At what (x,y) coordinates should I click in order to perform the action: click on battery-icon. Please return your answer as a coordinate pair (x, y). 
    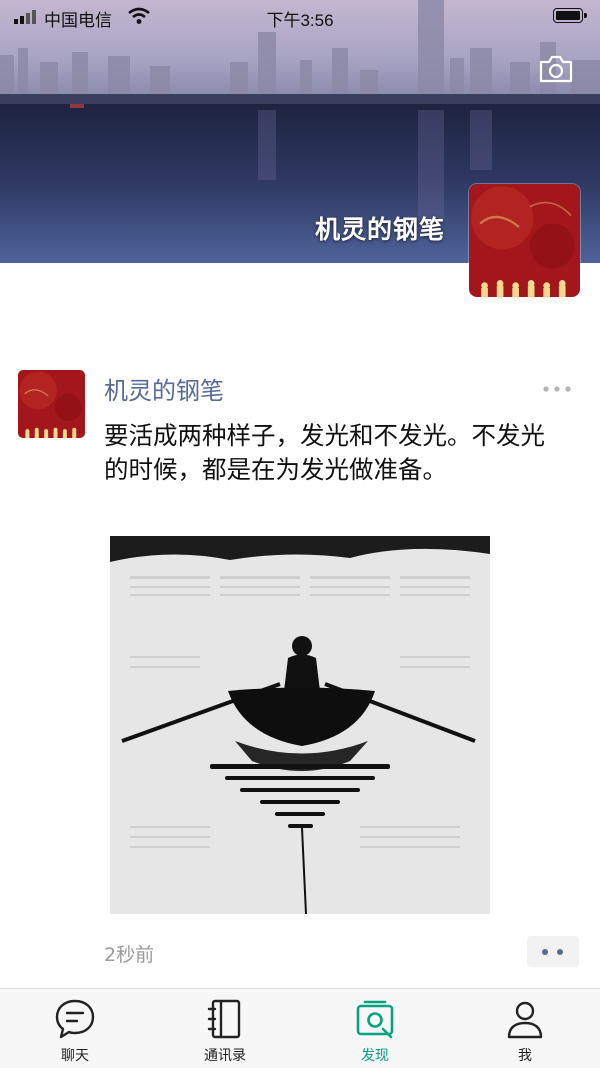
    Looking at the image, I should click on (570, 15).